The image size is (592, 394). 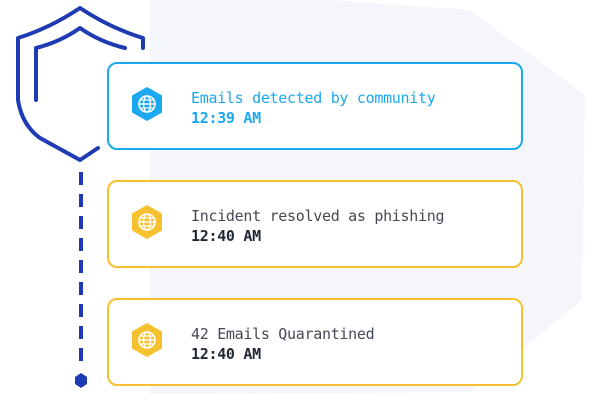 I want to click on event-title: Incident resolved as phishing, so click(x=318, y=216).